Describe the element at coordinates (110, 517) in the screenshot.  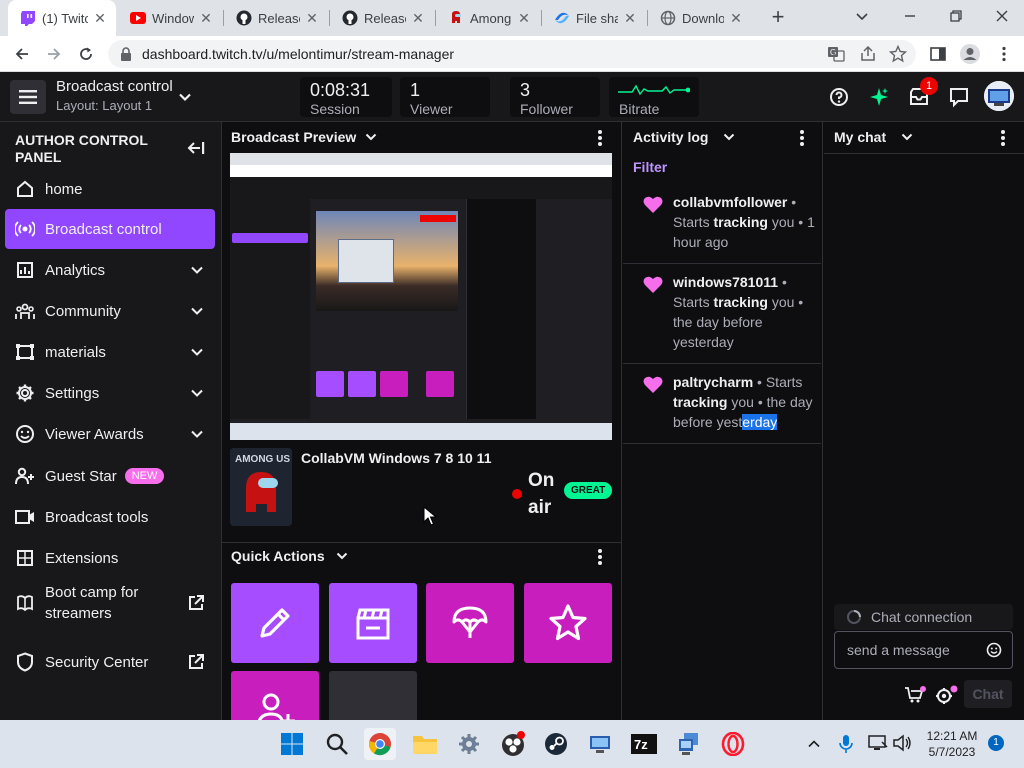
I see `sidebar-item-broadcast-tools: Broadcast tools` at that location.